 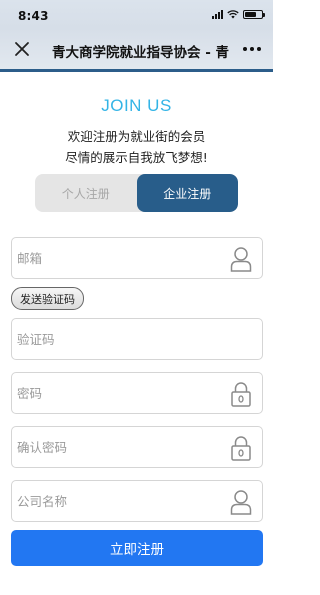 I want to click on company-name-input, so click(x=117, y=501).